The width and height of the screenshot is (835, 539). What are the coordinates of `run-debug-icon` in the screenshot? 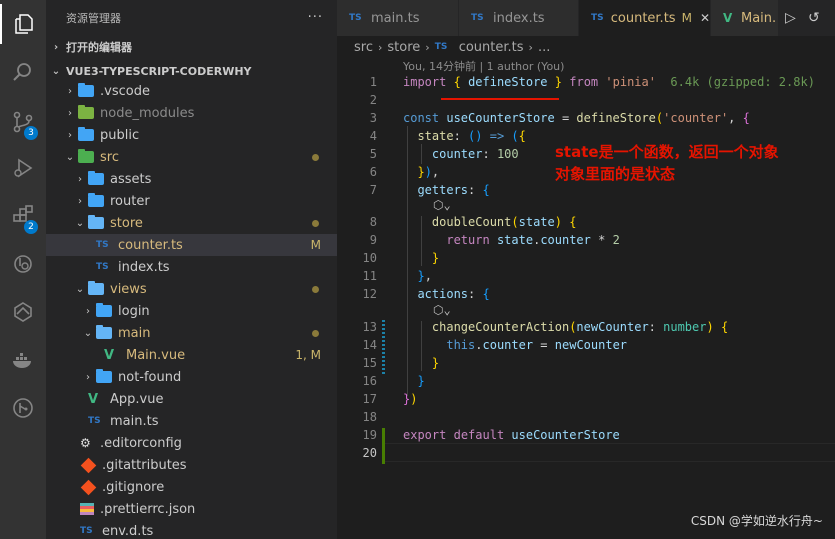 It's located at (23, 168).